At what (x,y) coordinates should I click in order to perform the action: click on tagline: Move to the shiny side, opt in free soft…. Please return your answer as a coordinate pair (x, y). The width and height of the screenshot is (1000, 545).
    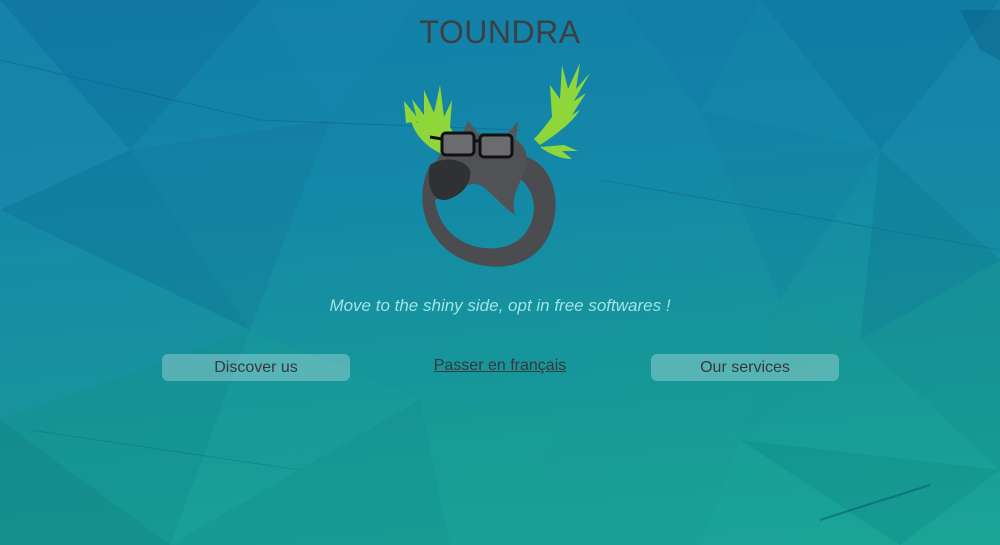
    Looking at the image, I should click on (500, 305).